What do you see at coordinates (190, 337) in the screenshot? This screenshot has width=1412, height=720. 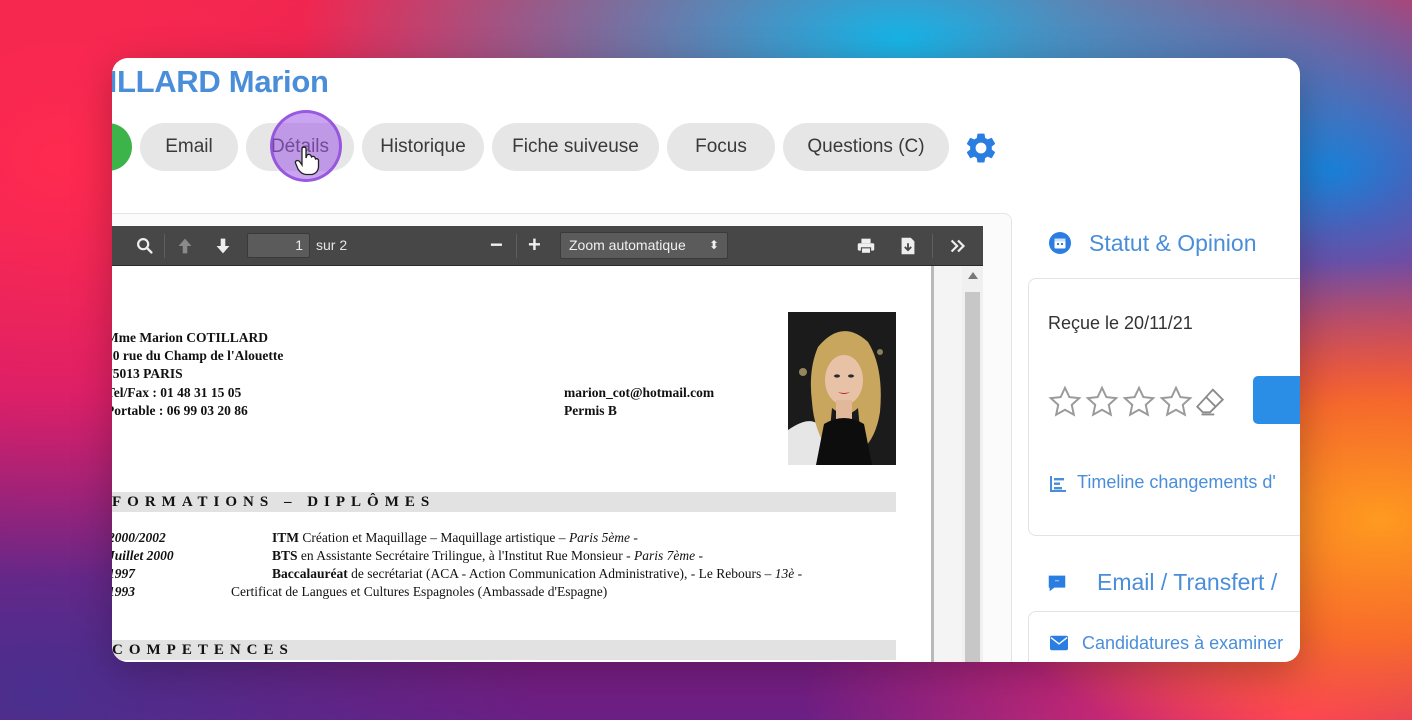 I see `cv-name: Mme Marion COTILLARD` at bounding box center [190, 337].